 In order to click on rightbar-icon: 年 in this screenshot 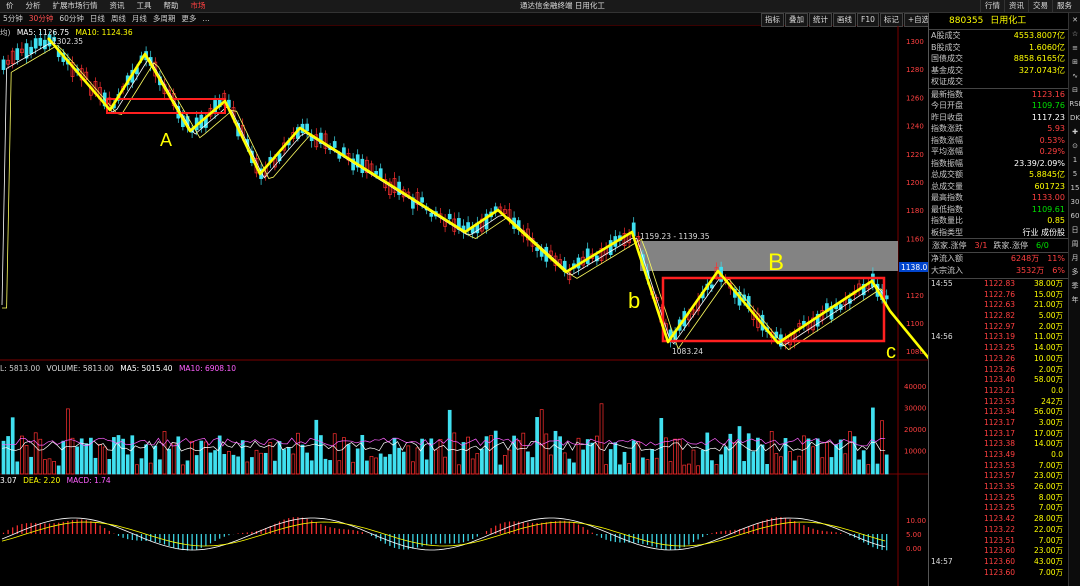, I will do `click(1074, 300)`.